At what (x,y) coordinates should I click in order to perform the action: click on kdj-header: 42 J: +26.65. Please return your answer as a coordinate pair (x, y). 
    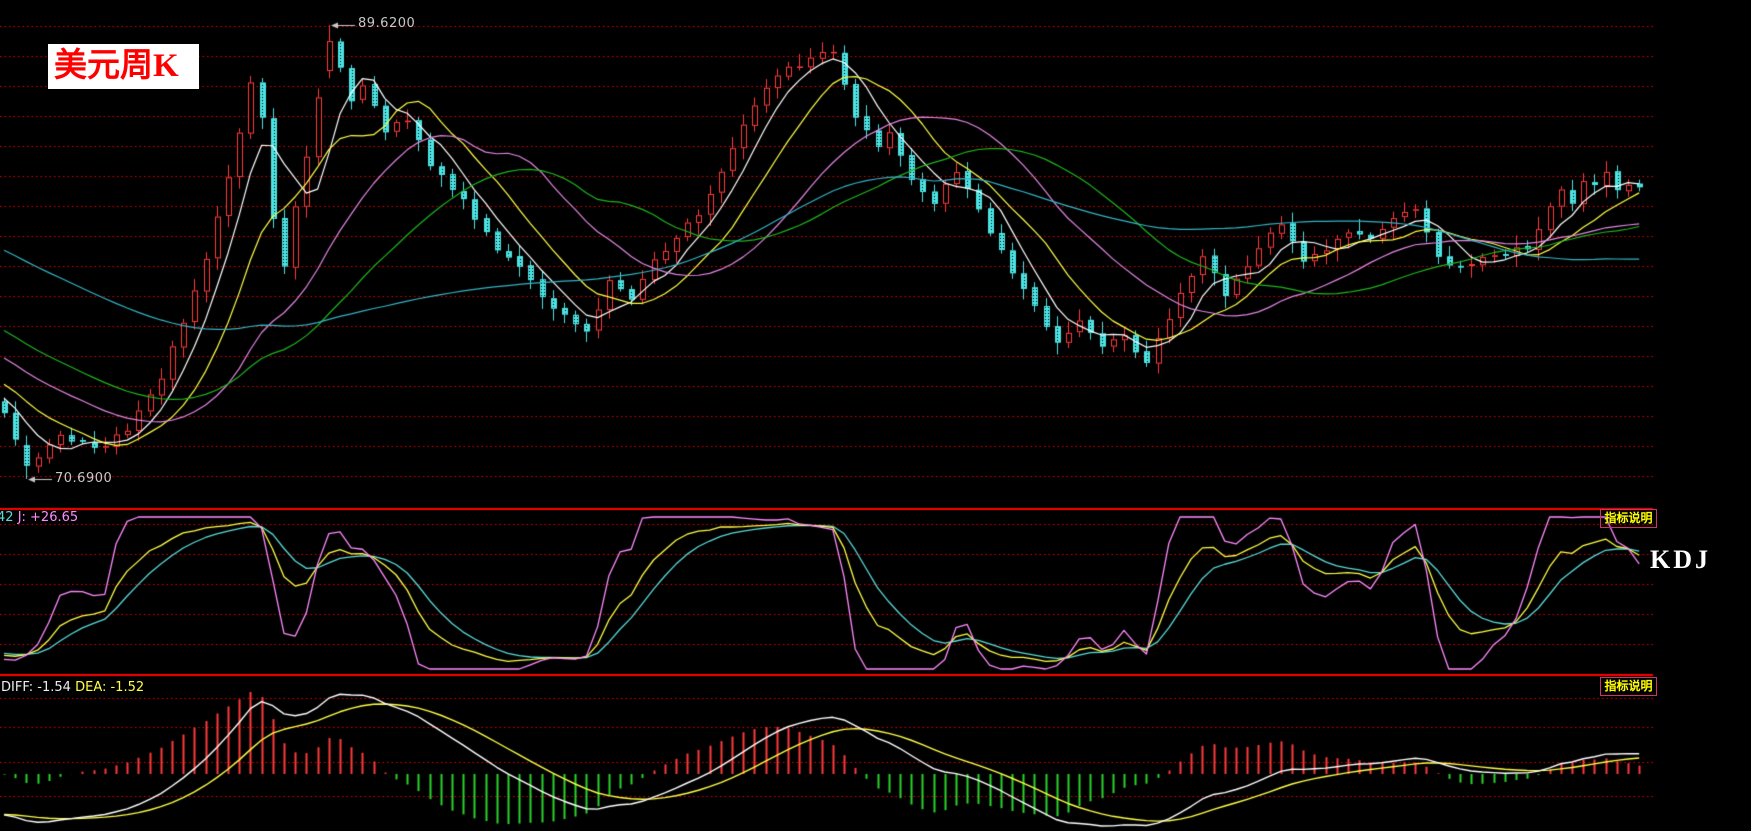
    Looking at the image, I should click on (39, 517).